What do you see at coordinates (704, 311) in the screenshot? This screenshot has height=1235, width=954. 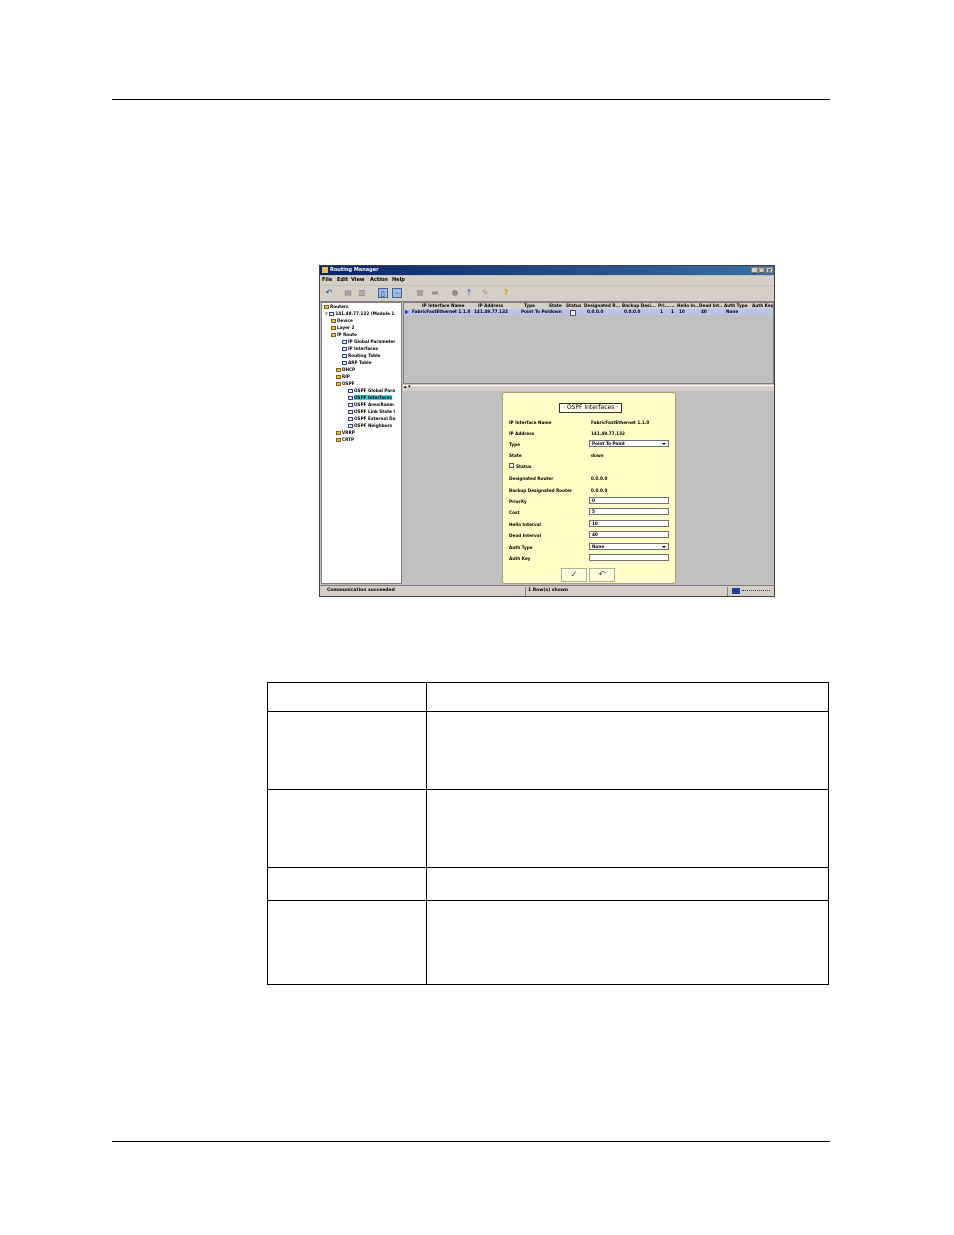 I see `cell-dead: 40` at bounding box center [704, 311].